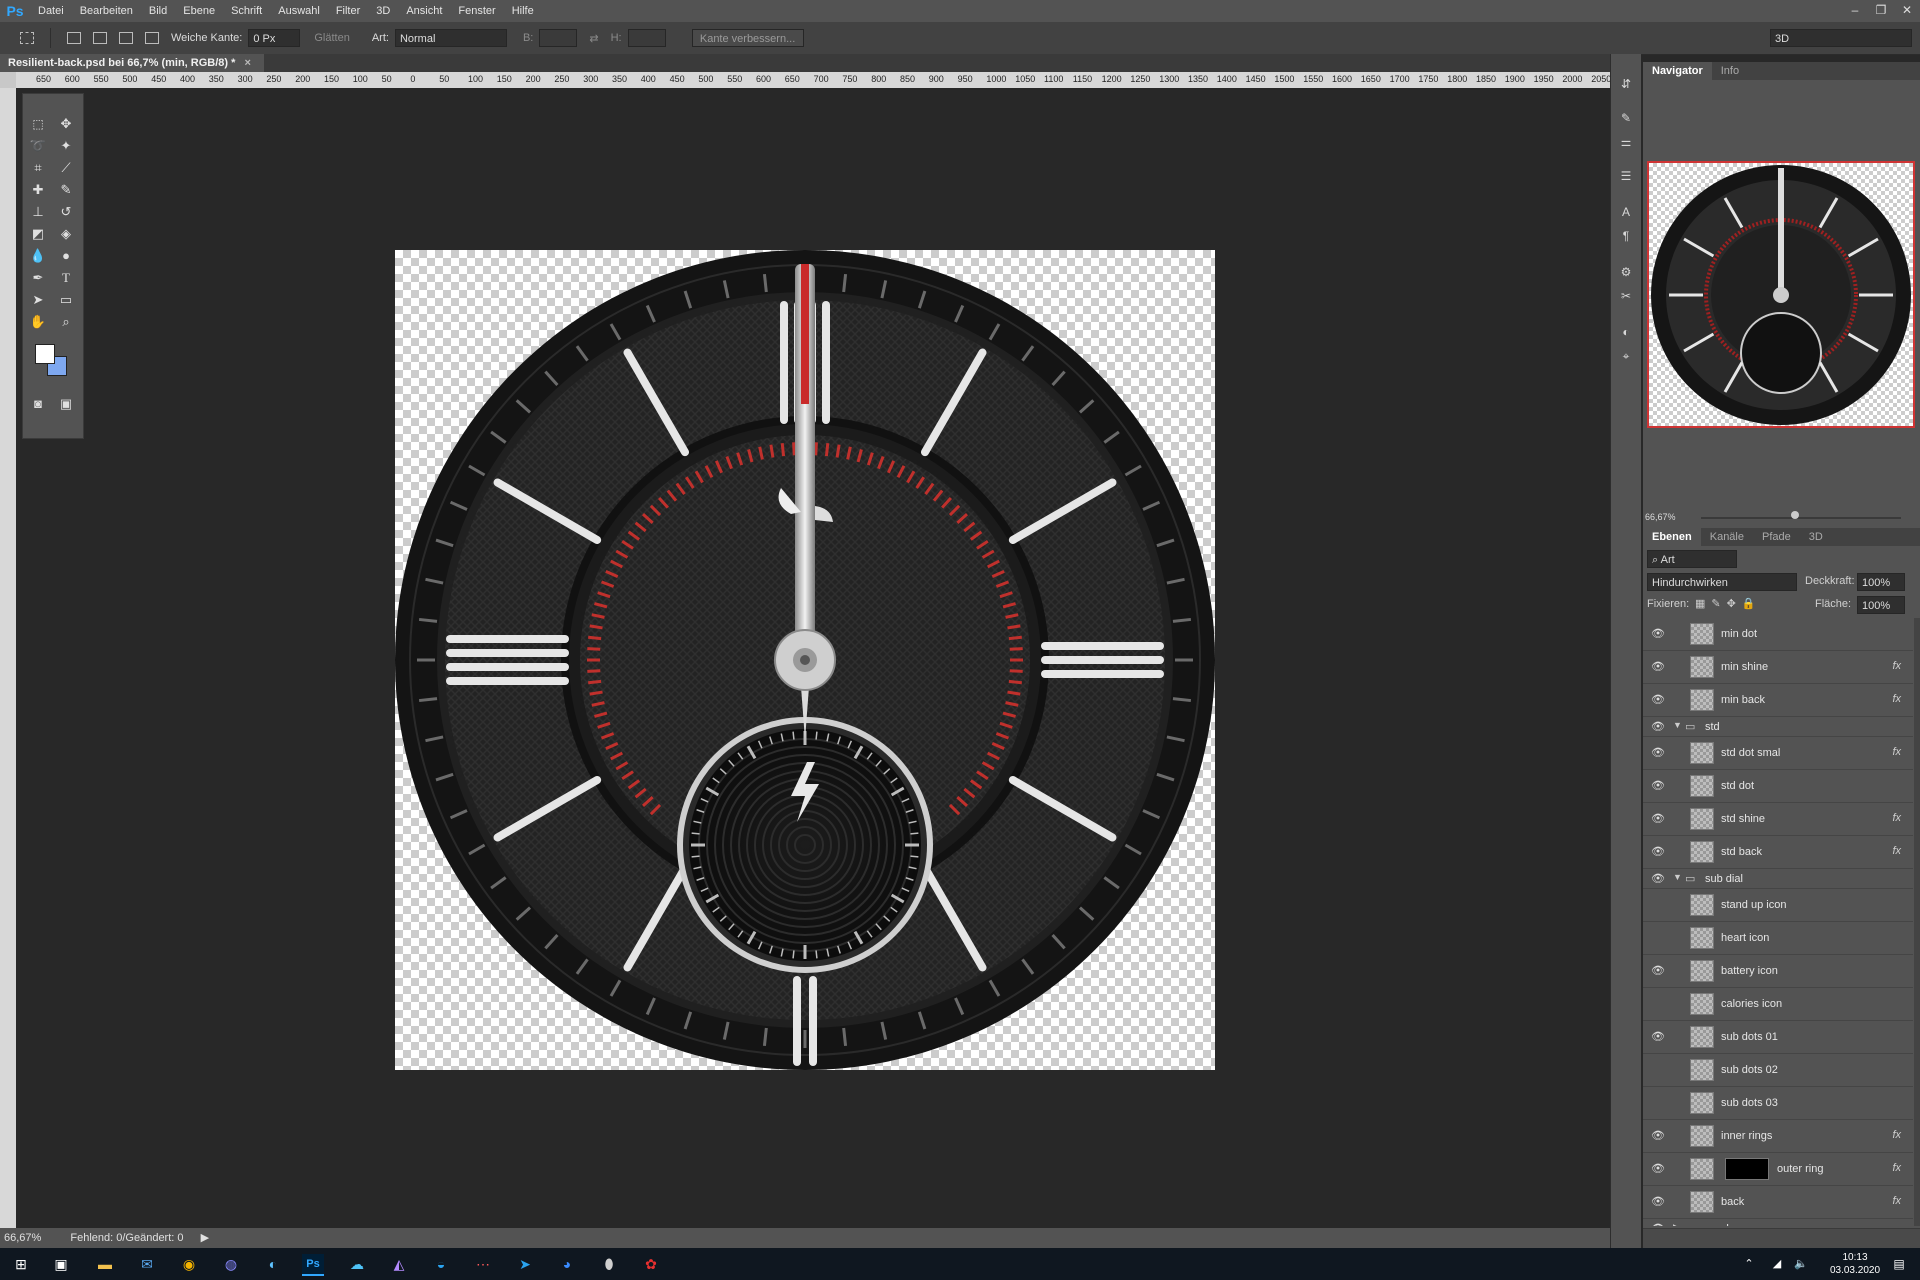 The width and height of the screenshot is (1920, 1280). I want to click on chrome-icon: ◉, so click(189, 1264).